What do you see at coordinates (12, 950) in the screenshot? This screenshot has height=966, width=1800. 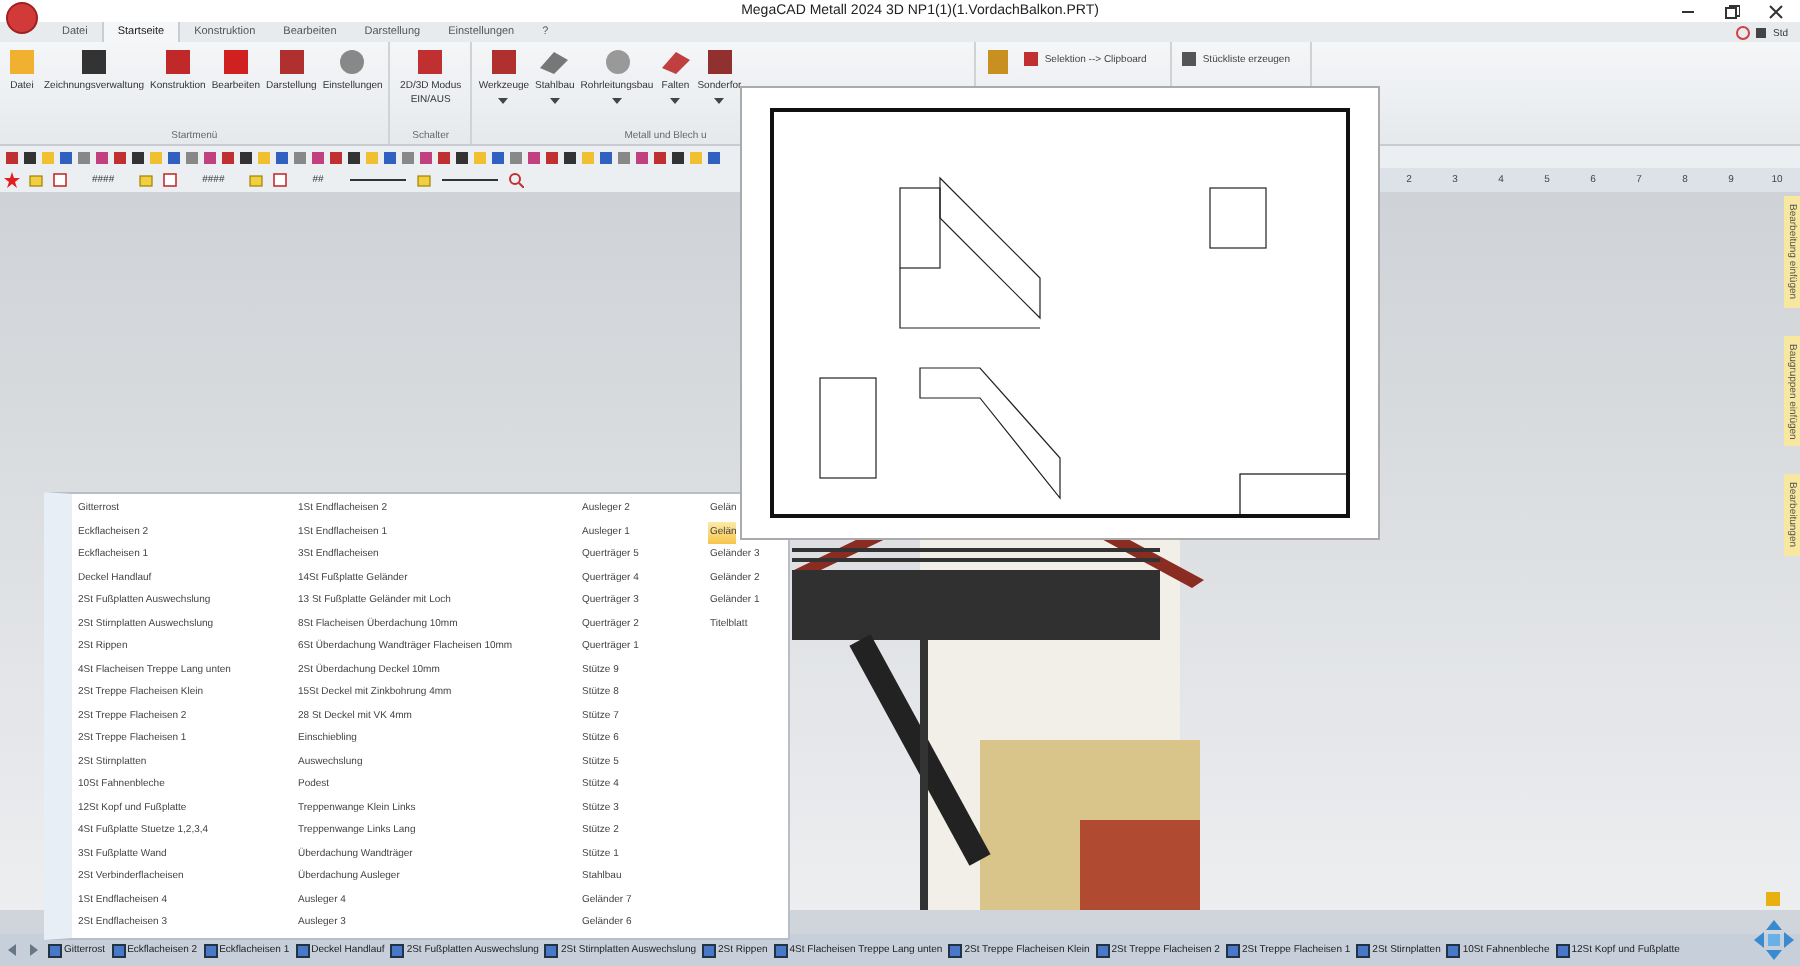 I see `arrow-left-icon` at bounding box center [12, 950].